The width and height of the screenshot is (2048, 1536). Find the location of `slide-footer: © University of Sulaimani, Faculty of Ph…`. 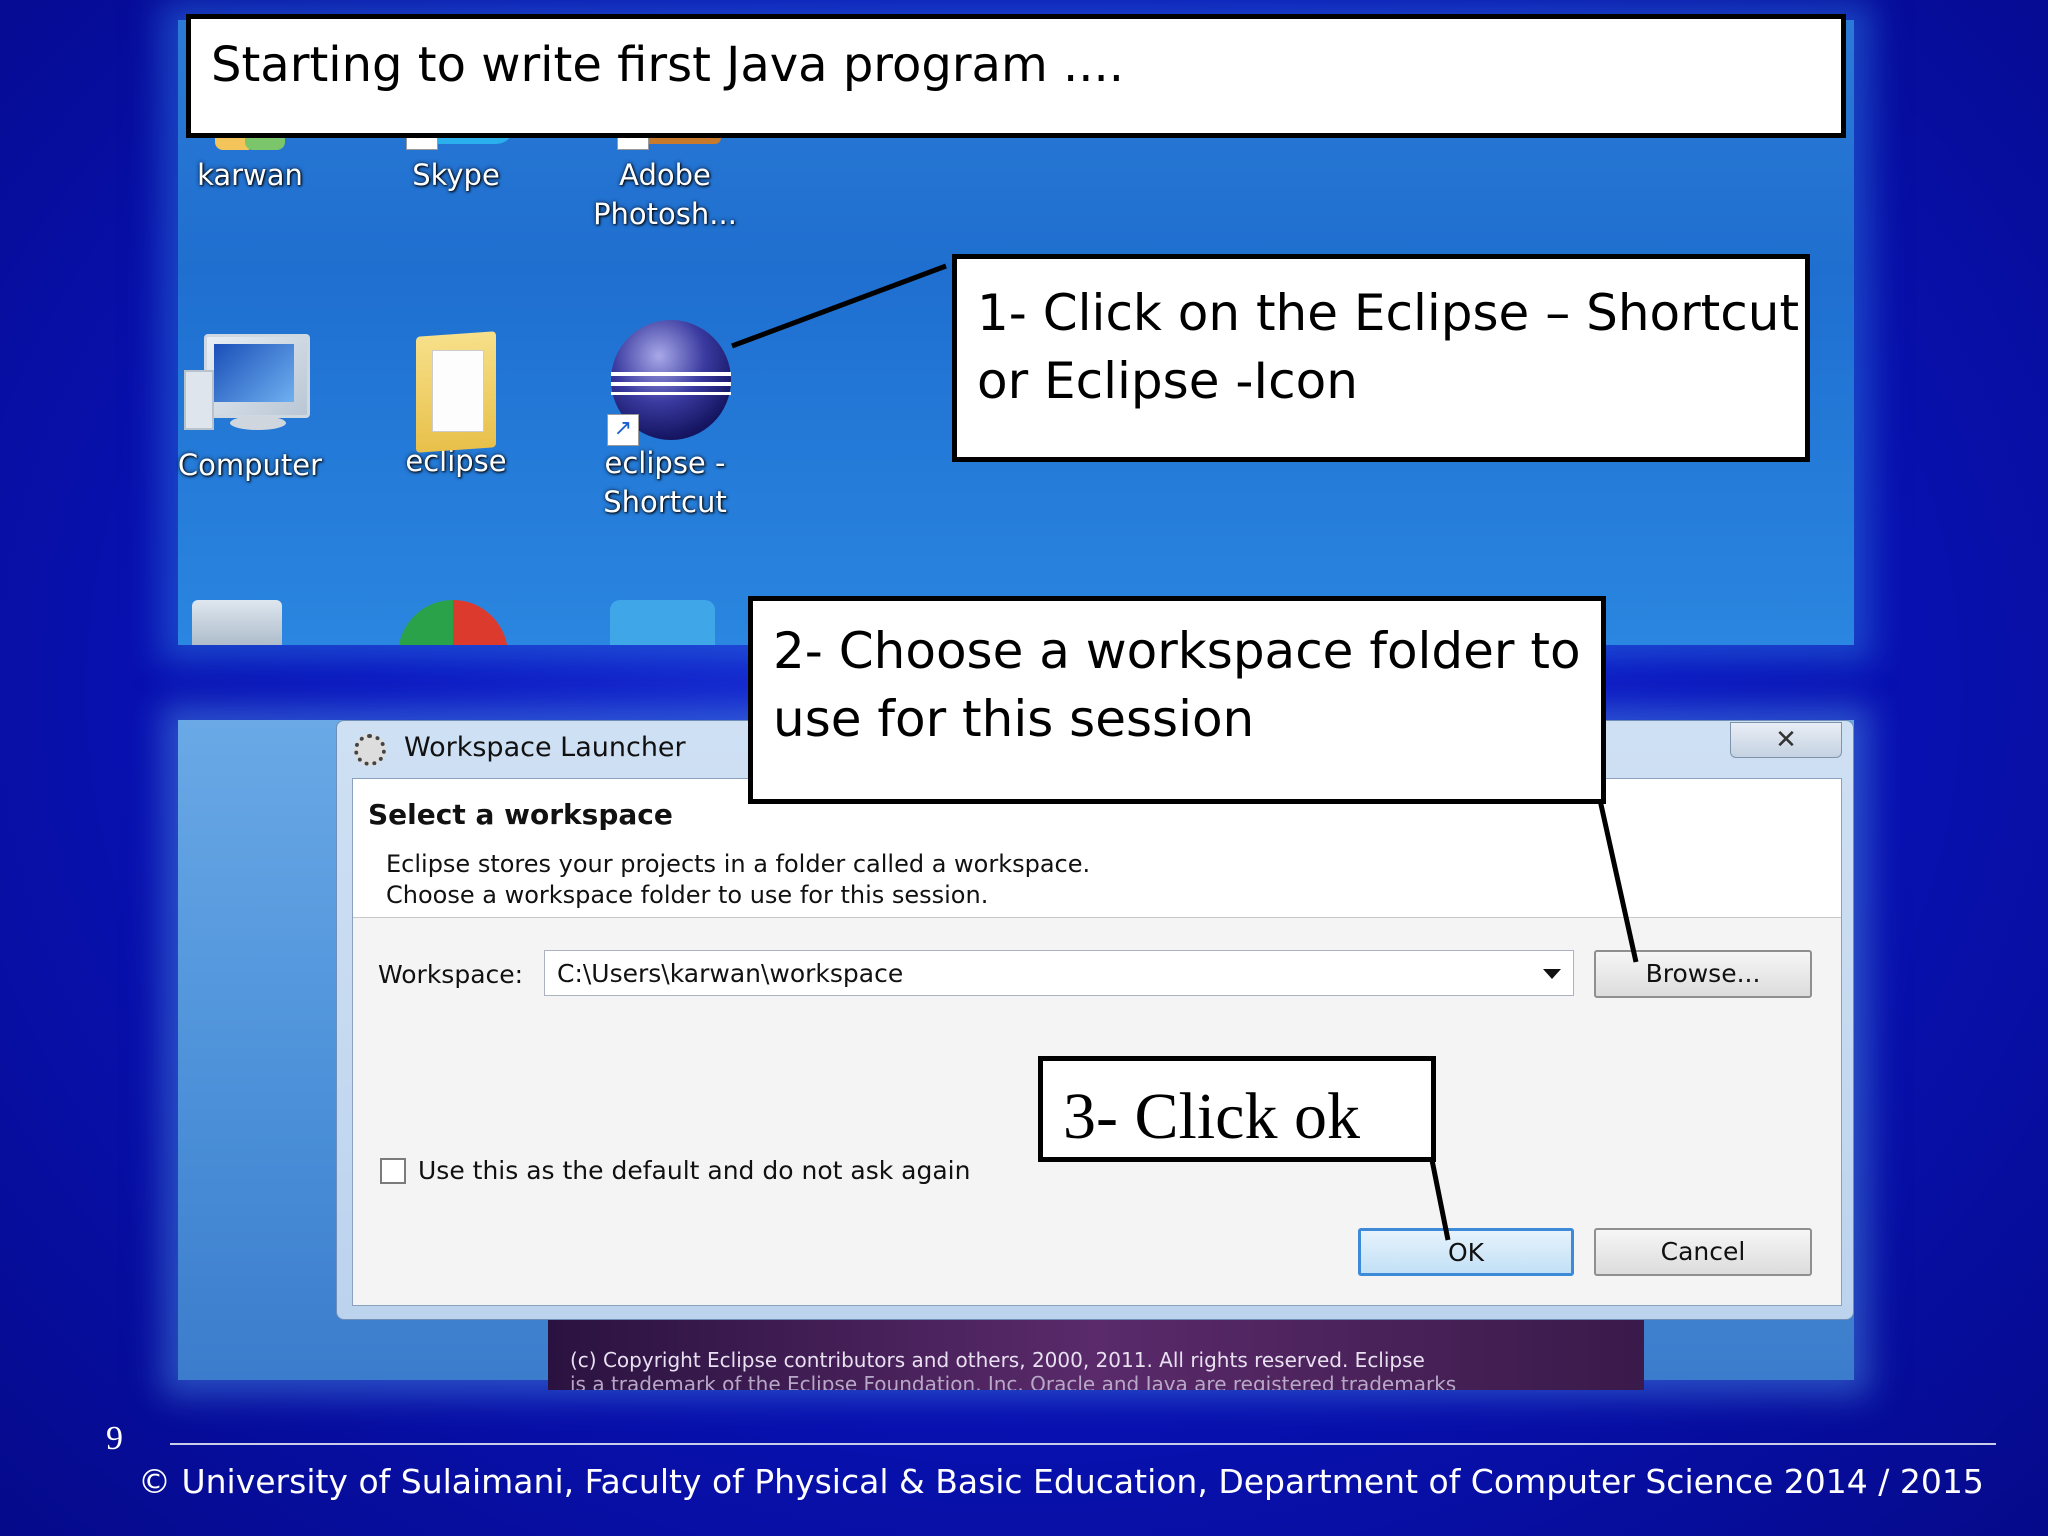

slide-footer: © University of Sulaimani, Faculty of Ph… is located at coordinates (1061, 1481).